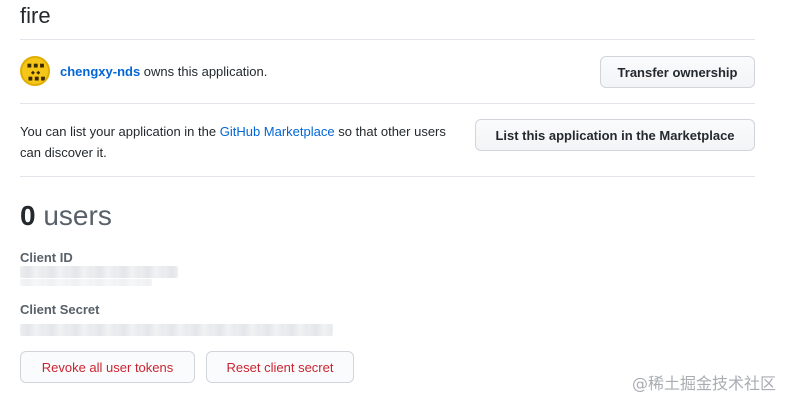 This screenshot has width=788, height=408. Describe the element at coordinates (204, 71) in the screenshot. I see `owner-suffix: owns this application.` at that location.